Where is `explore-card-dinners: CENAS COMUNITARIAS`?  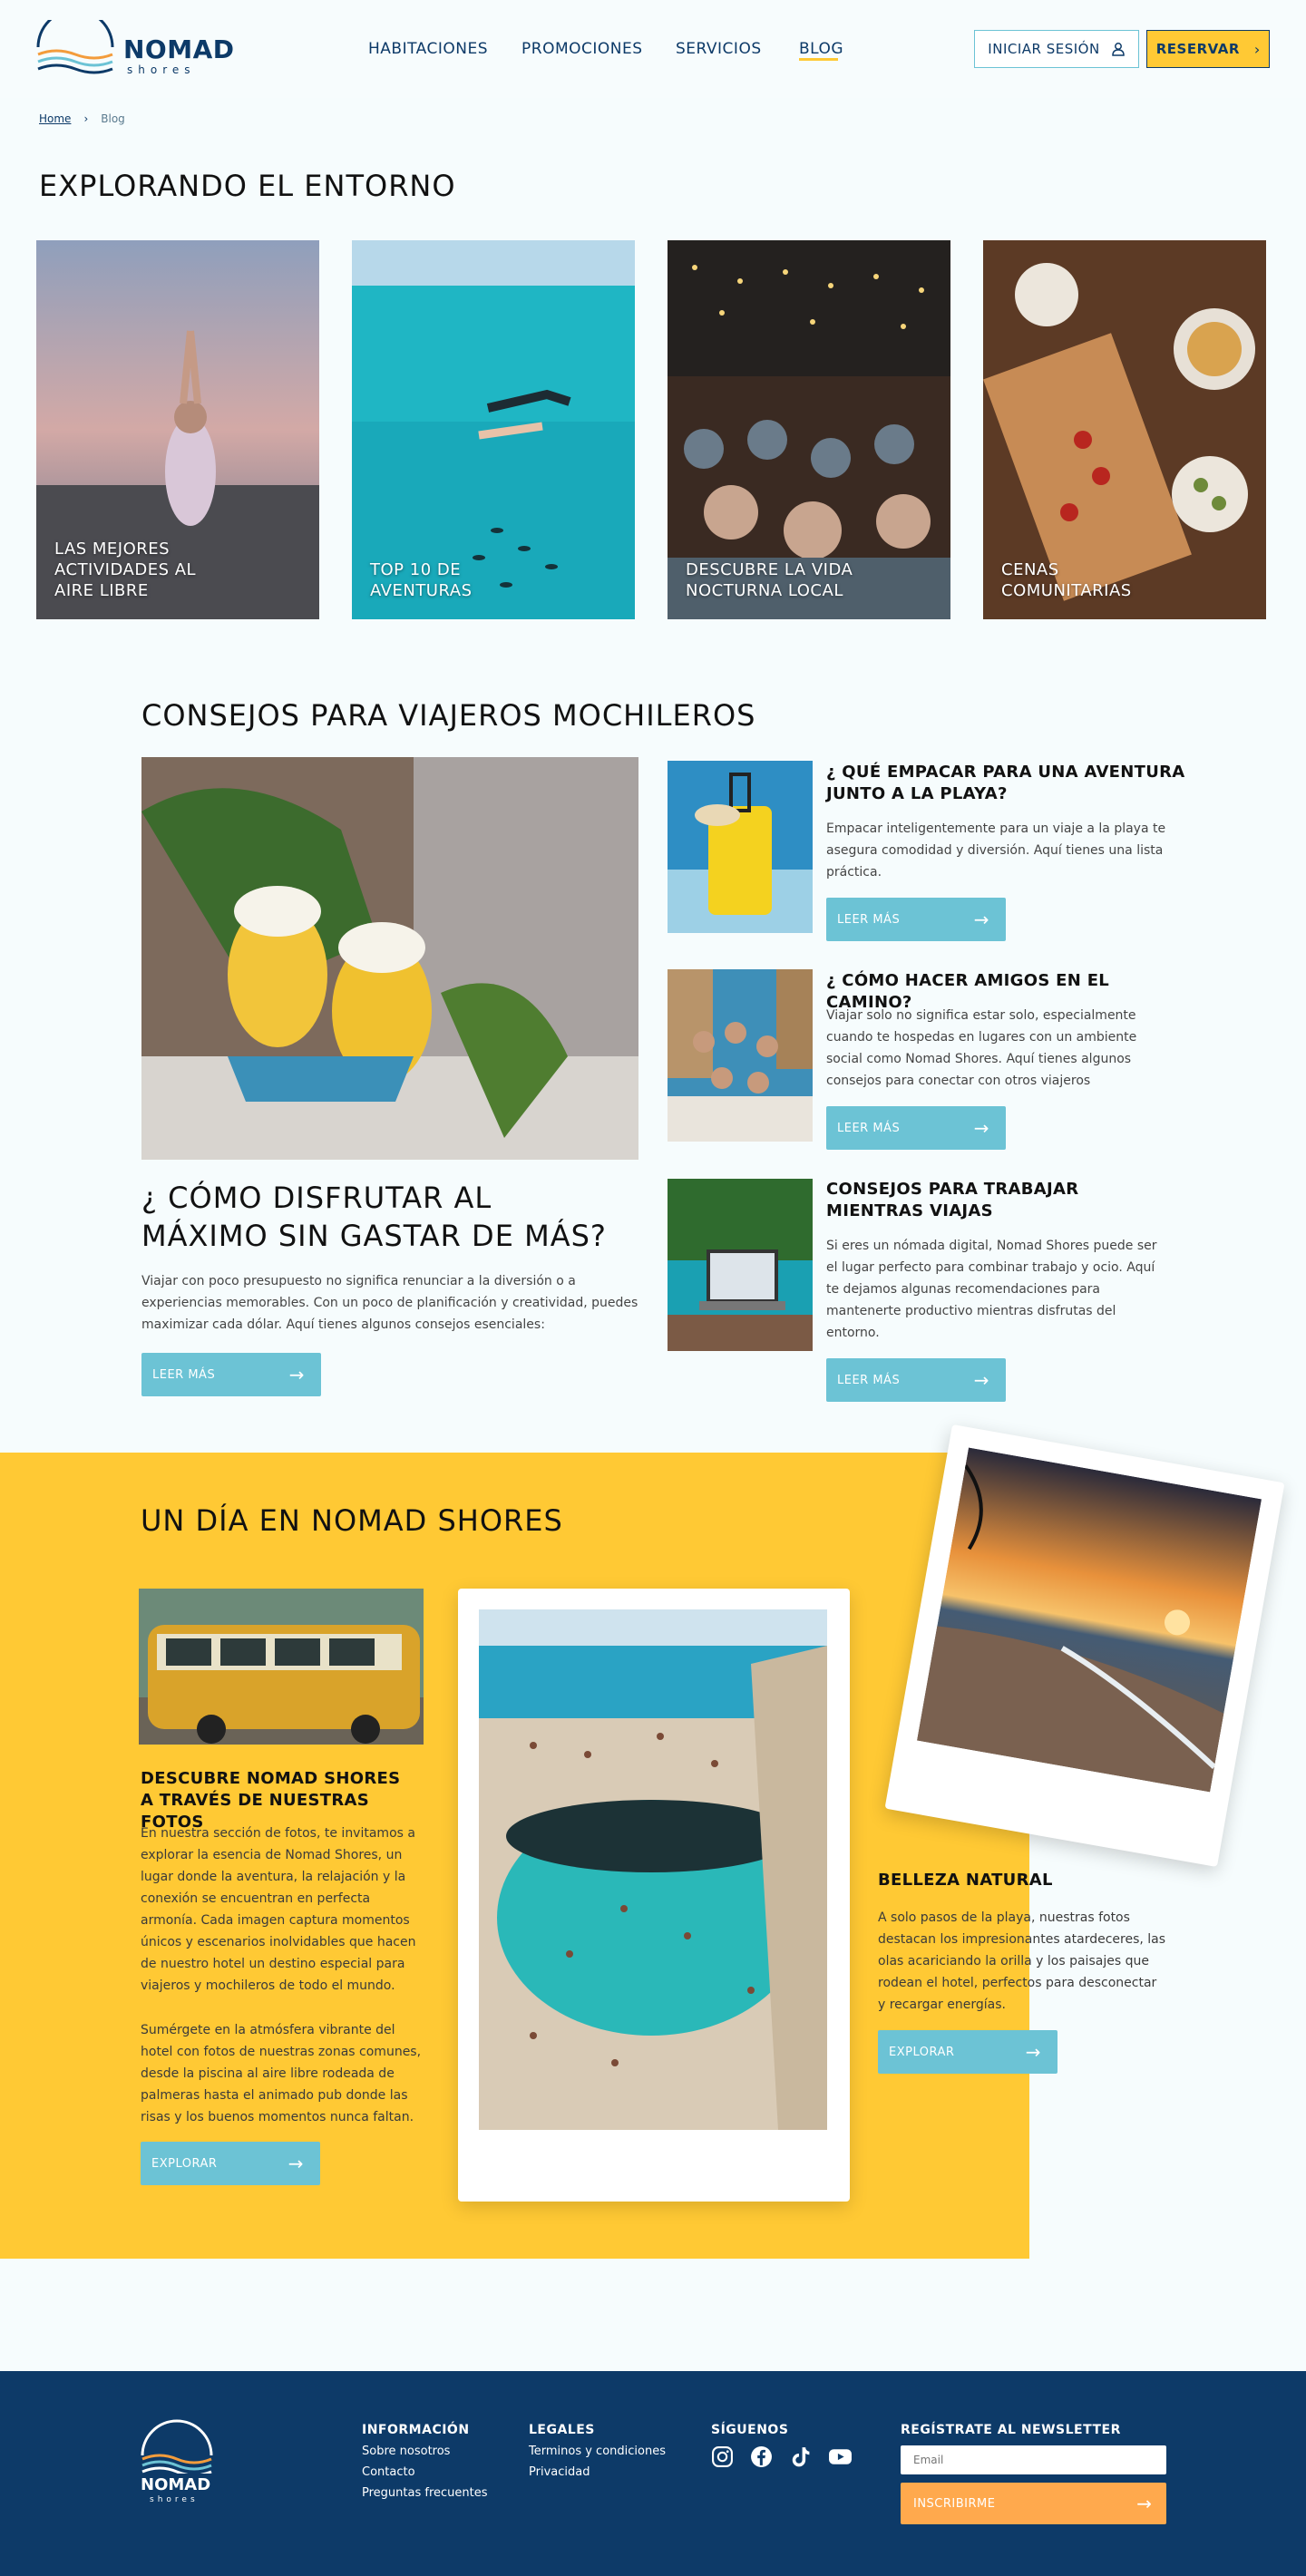
explore-card-dinners: CENAS COMUNITARIAS is located at coordinates (1124, 429).